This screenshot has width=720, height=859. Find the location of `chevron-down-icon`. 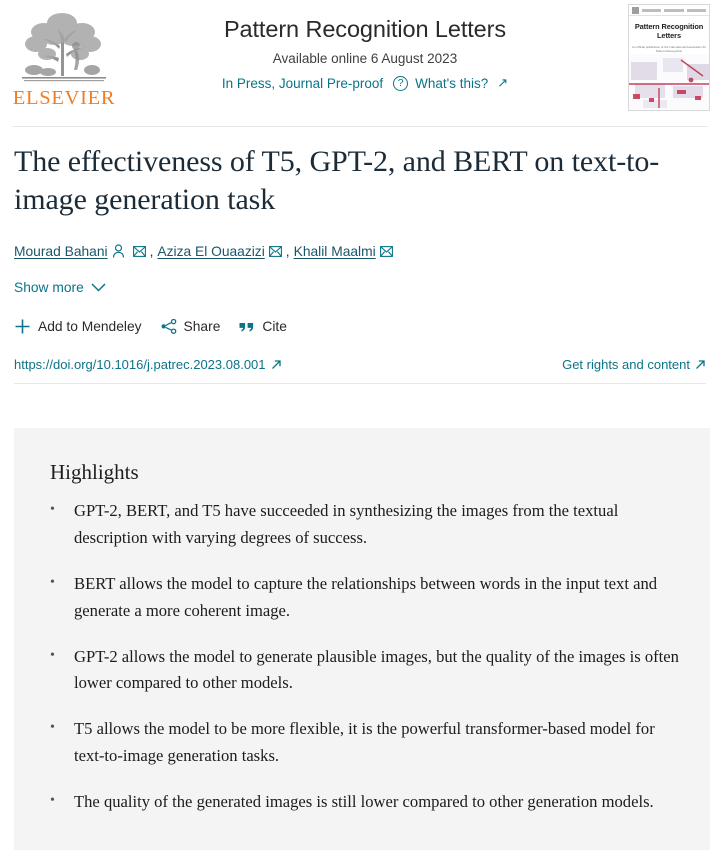

chevron-down-icon is located at coordinates (98, 287).